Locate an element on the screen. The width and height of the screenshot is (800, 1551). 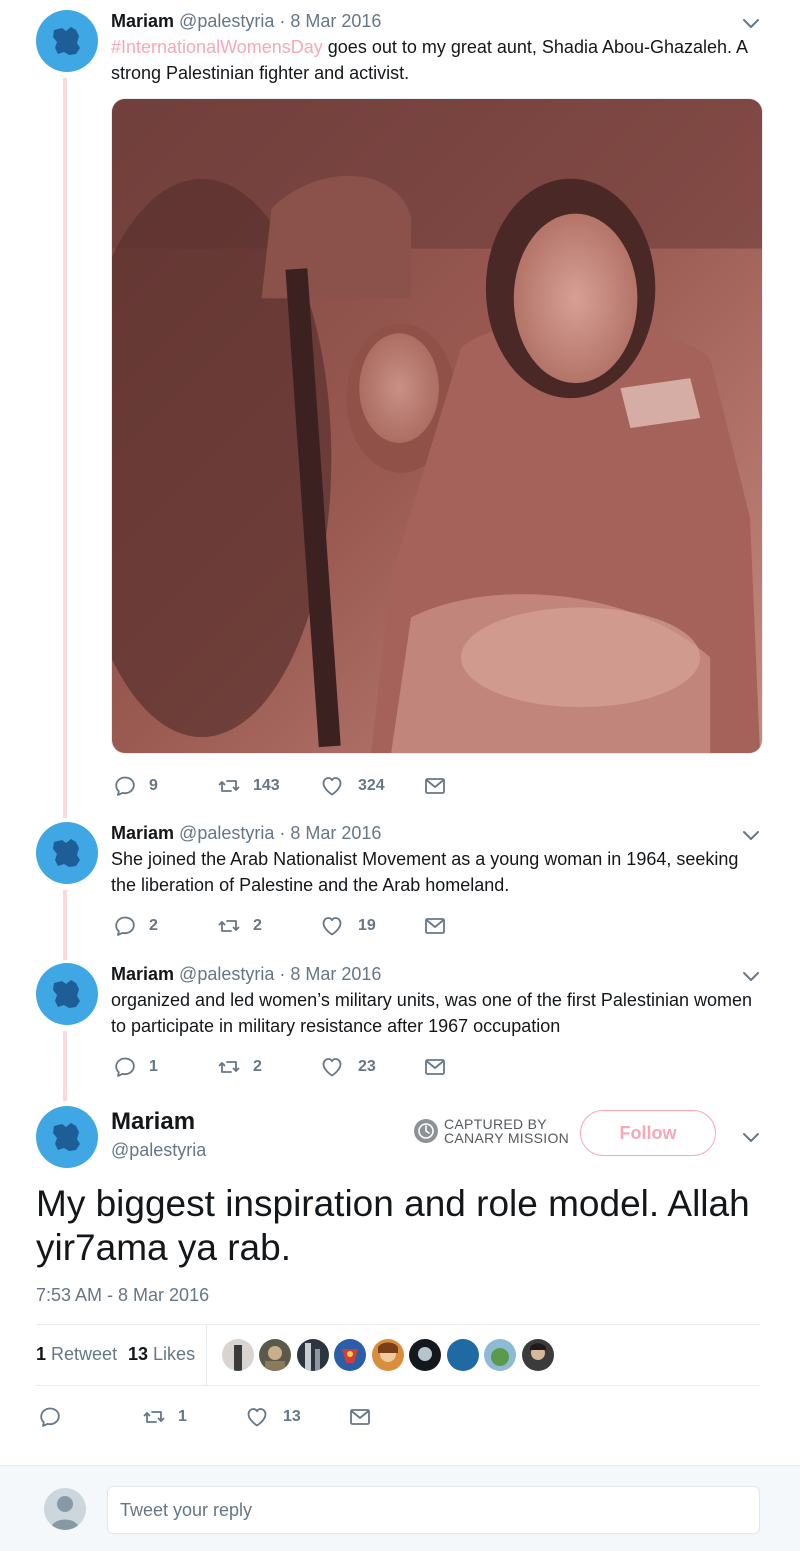
retweet-stat-label: Retweet is located at coordinates (84, 1354).